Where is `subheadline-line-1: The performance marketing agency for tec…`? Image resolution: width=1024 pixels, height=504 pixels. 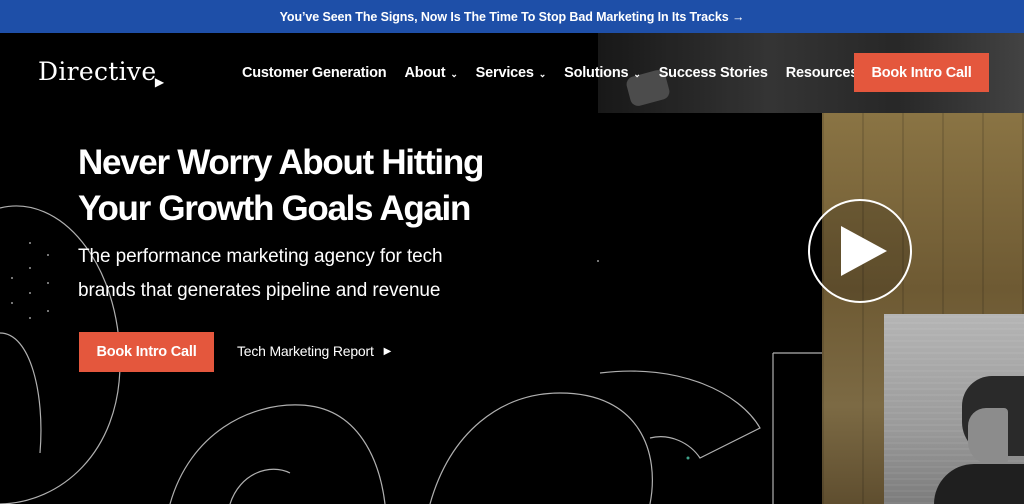
subheadline-line-1: The performance marketing agency for tec… is located at coordinates (260, 256).